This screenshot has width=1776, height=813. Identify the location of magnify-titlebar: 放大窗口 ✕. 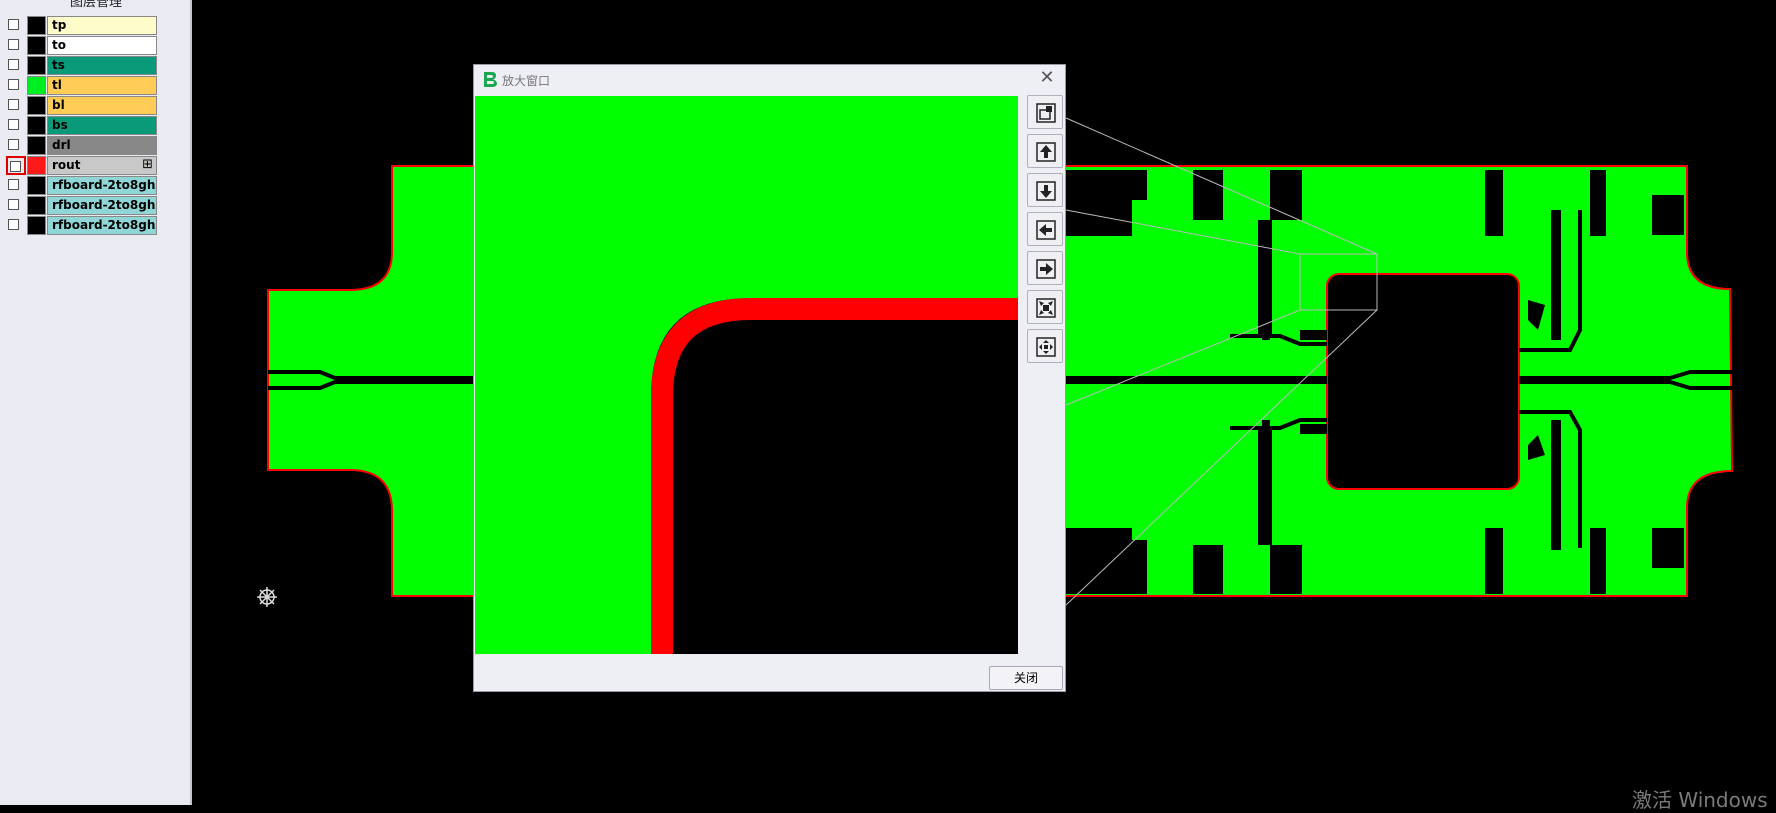
(769, 80).